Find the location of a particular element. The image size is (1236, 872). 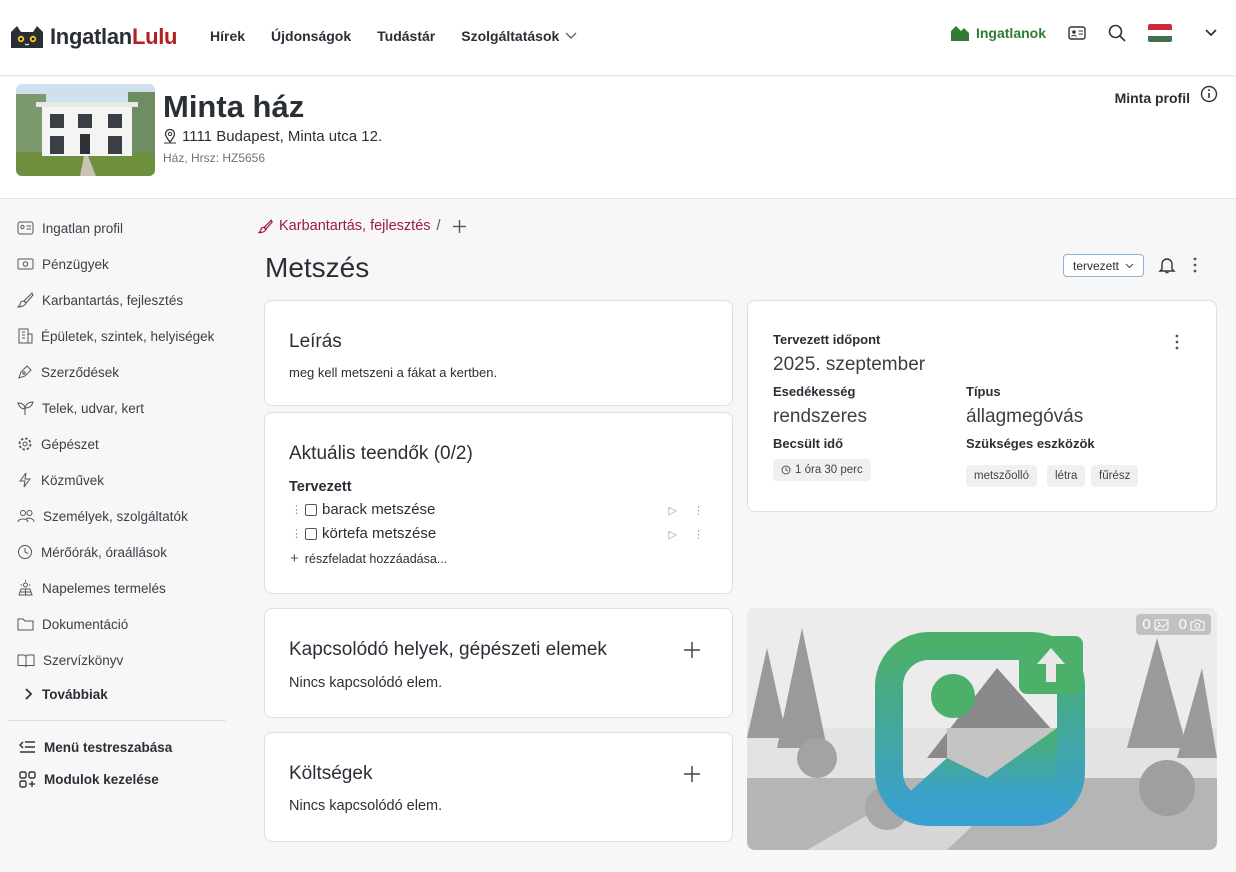

time-label: Becsült idő is located at coordinates (808, 443).